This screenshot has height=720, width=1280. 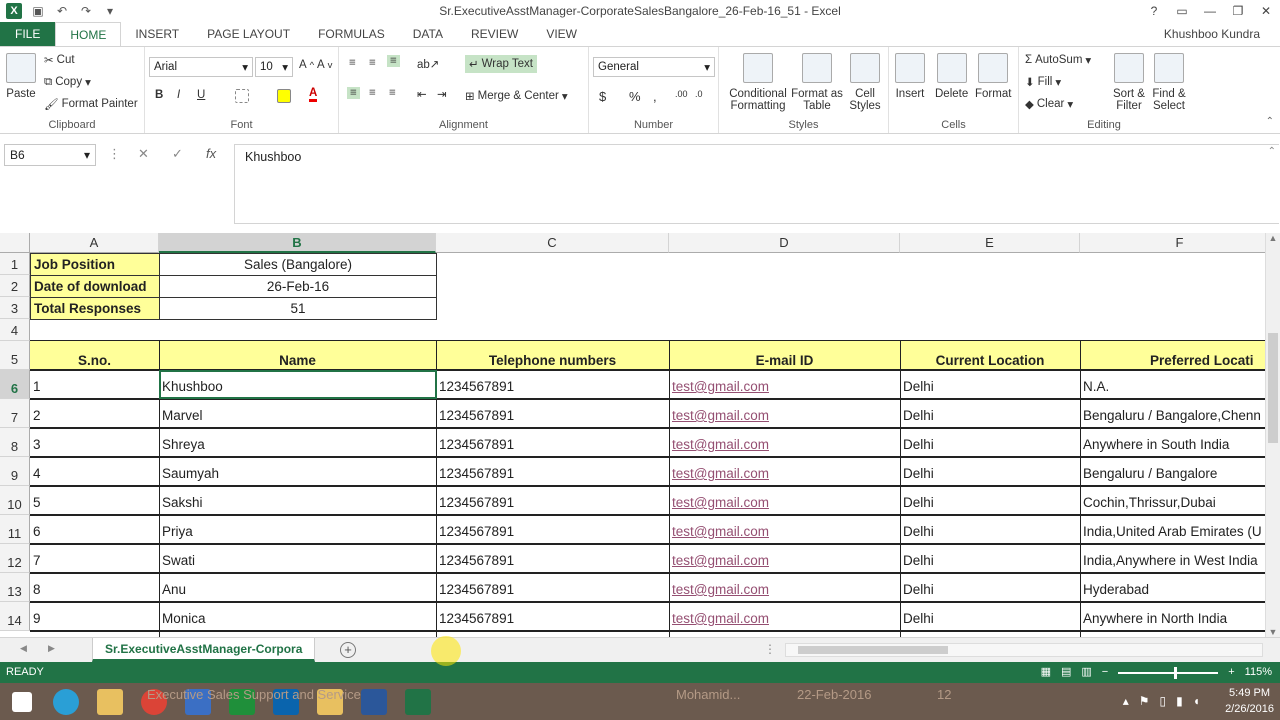 I want to click on row-header: 13, so click(x=15, y=587).